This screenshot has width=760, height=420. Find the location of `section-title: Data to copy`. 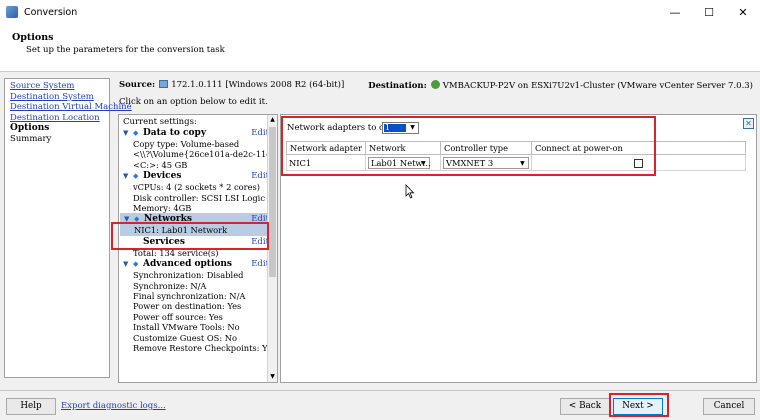

section-title: Data to copy is located at coordinates (175, 133).